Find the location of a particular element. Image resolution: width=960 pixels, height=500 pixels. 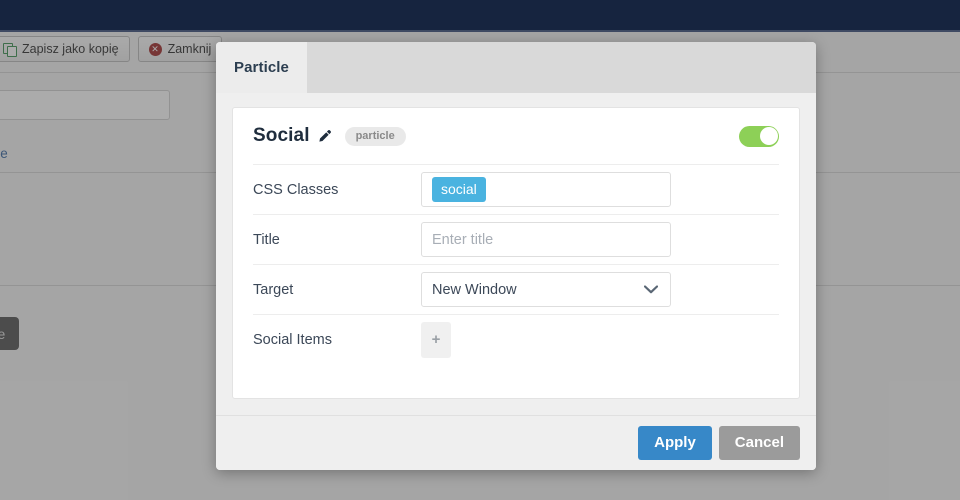

target-label: Target is located at coordinates (273, 289).